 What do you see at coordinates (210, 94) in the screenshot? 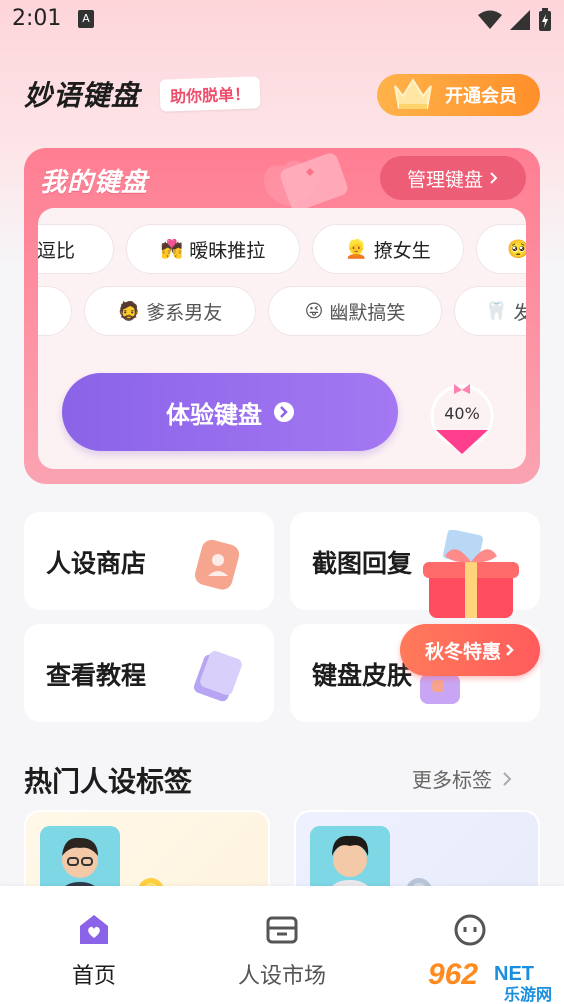
I see `slogan-badge: 助你脱单！` at bounding box center [210, 94].